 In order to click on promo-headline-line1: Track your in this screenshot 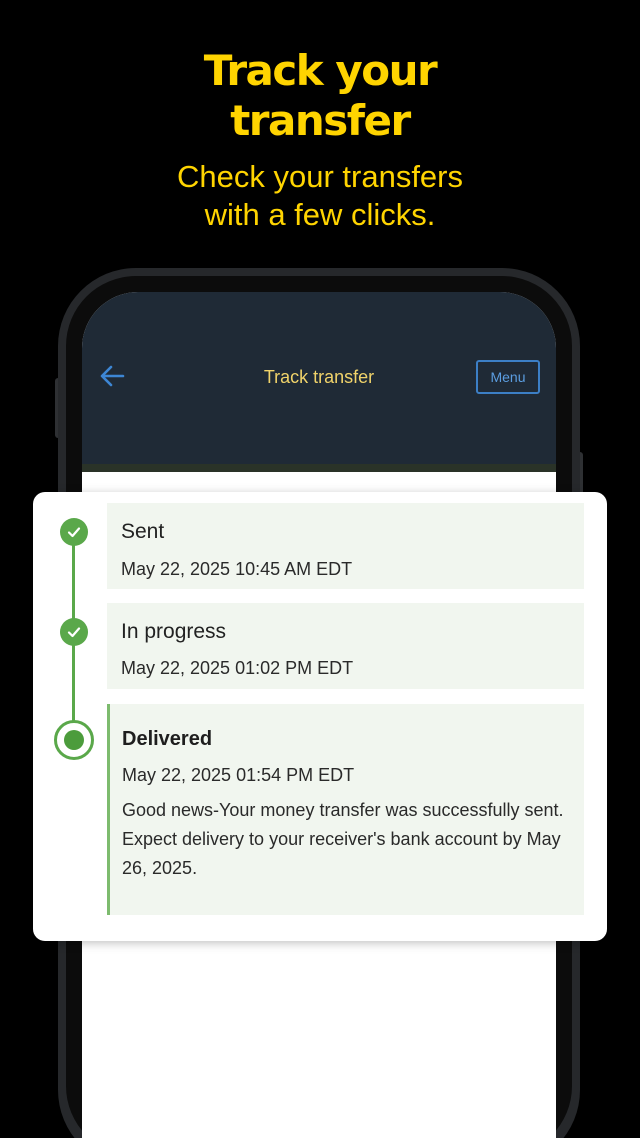, I will do `click(320, 70)`.